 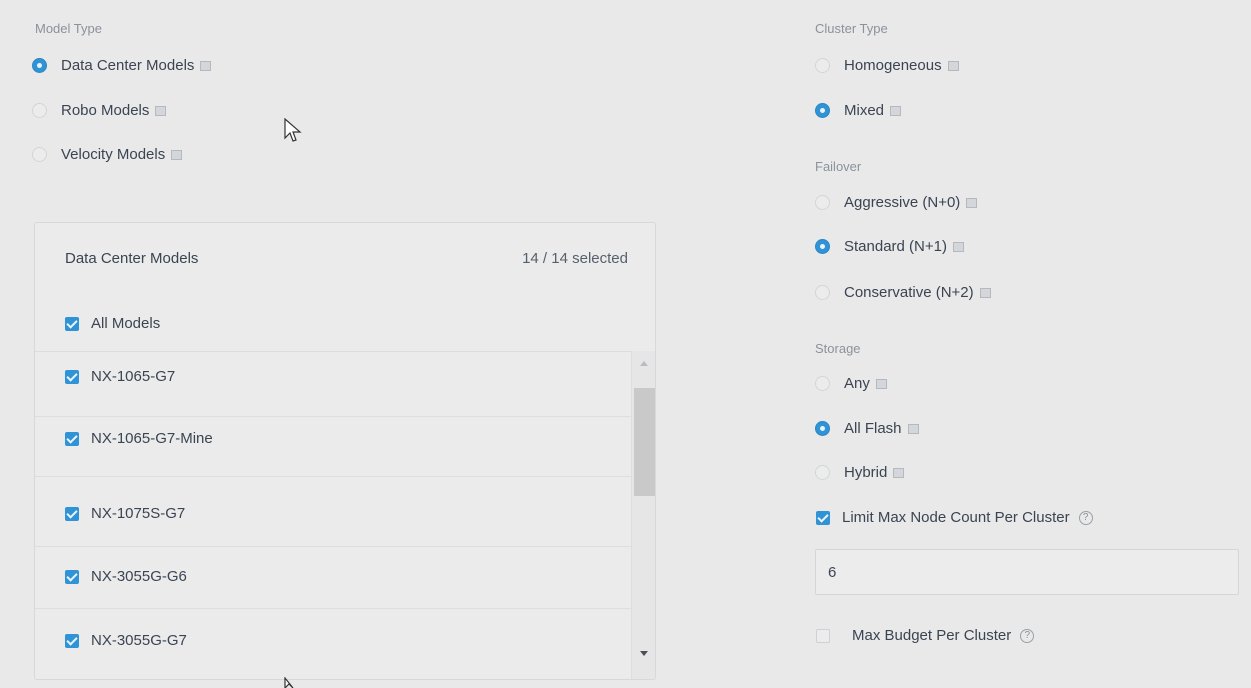 What do you see at coordinates (113, 154) in the screenshot?
I see `radio-label: Velocity Models` at bounding box center [113, 154].